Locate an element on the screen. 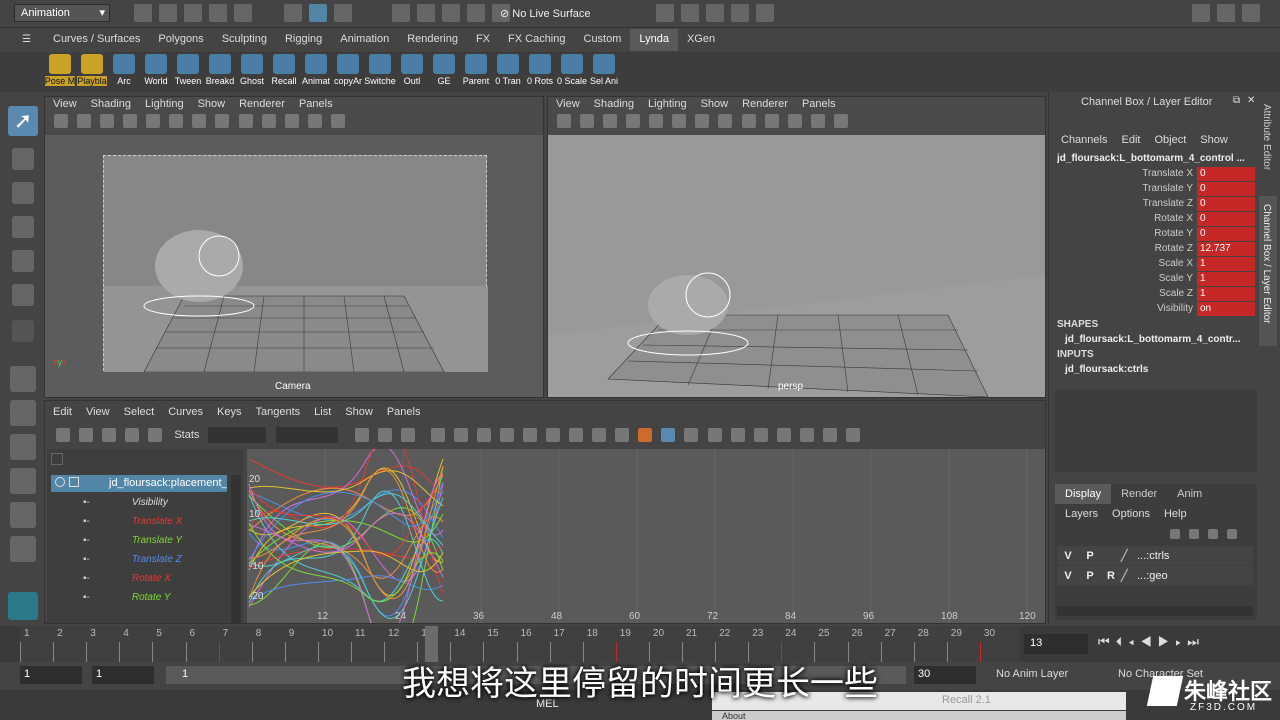  camera-icon is located at coordinates (61, 121).